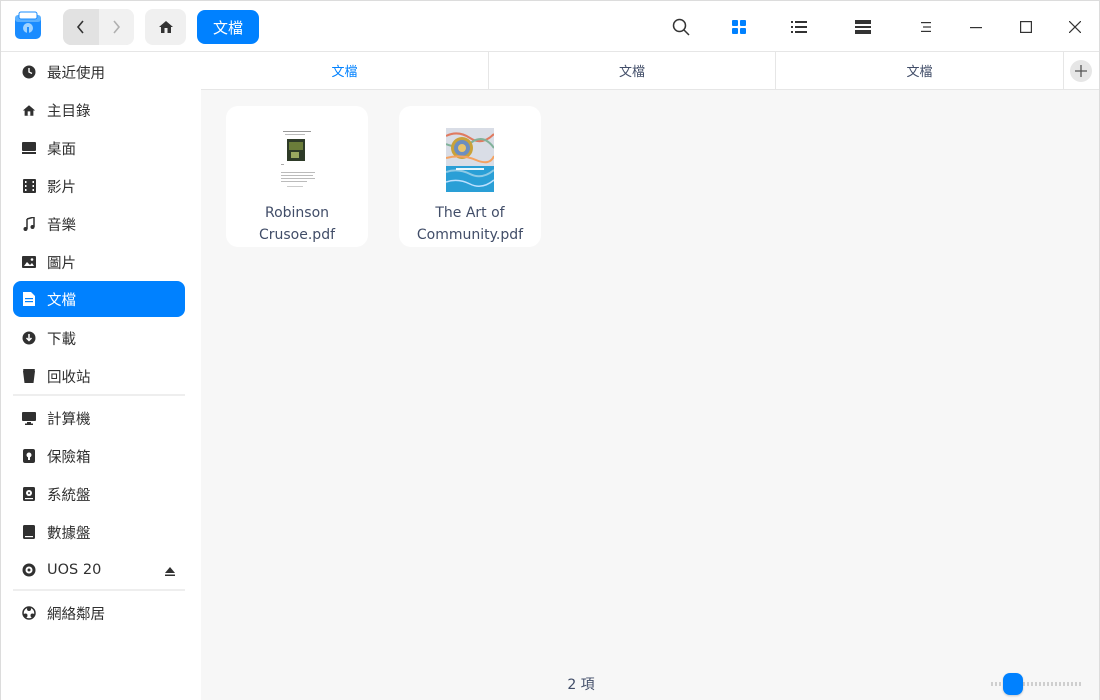 The width and height of the screenshot is (1100, 700). What do you see at coordinates (550, 26) in the screenshot?
I see `titlebar: 文檔` at bounding box center [550, 26].